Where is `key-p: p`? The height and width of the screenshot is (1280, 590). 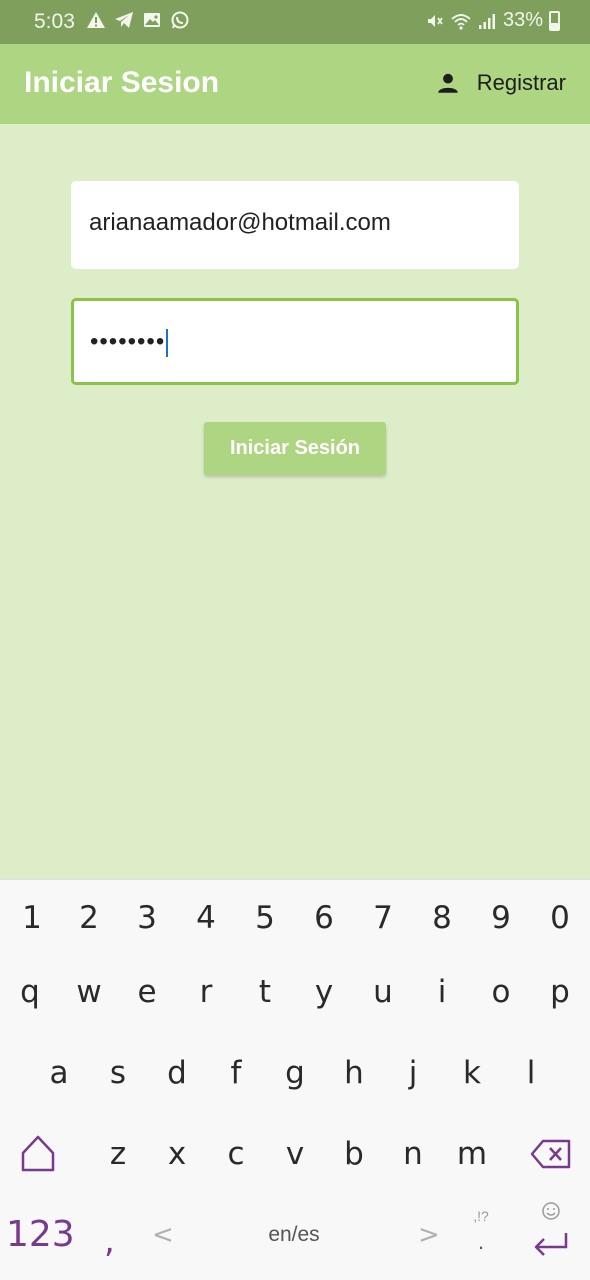 key-p: p is located at coordinates (560, 992).